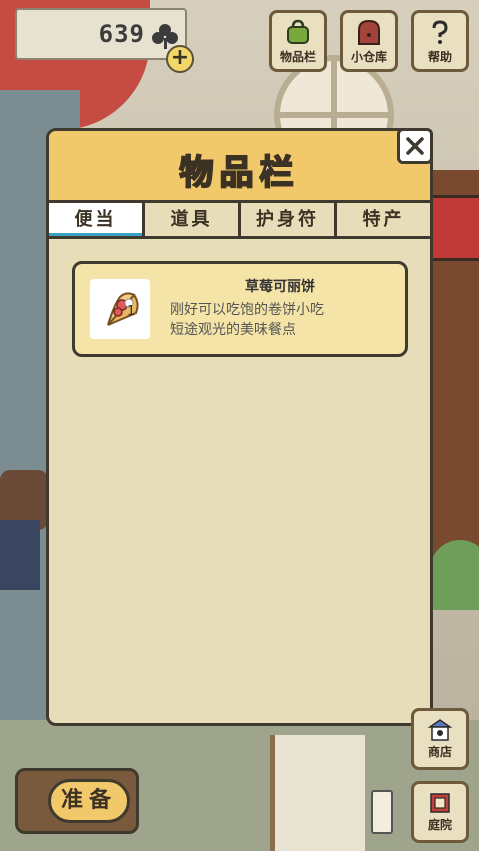 The image size is (479, 851). What do you see at coordinates (239, 173) in the screenshot?
I see `modal-title: 物品栏` at bounding box center [239, 173].